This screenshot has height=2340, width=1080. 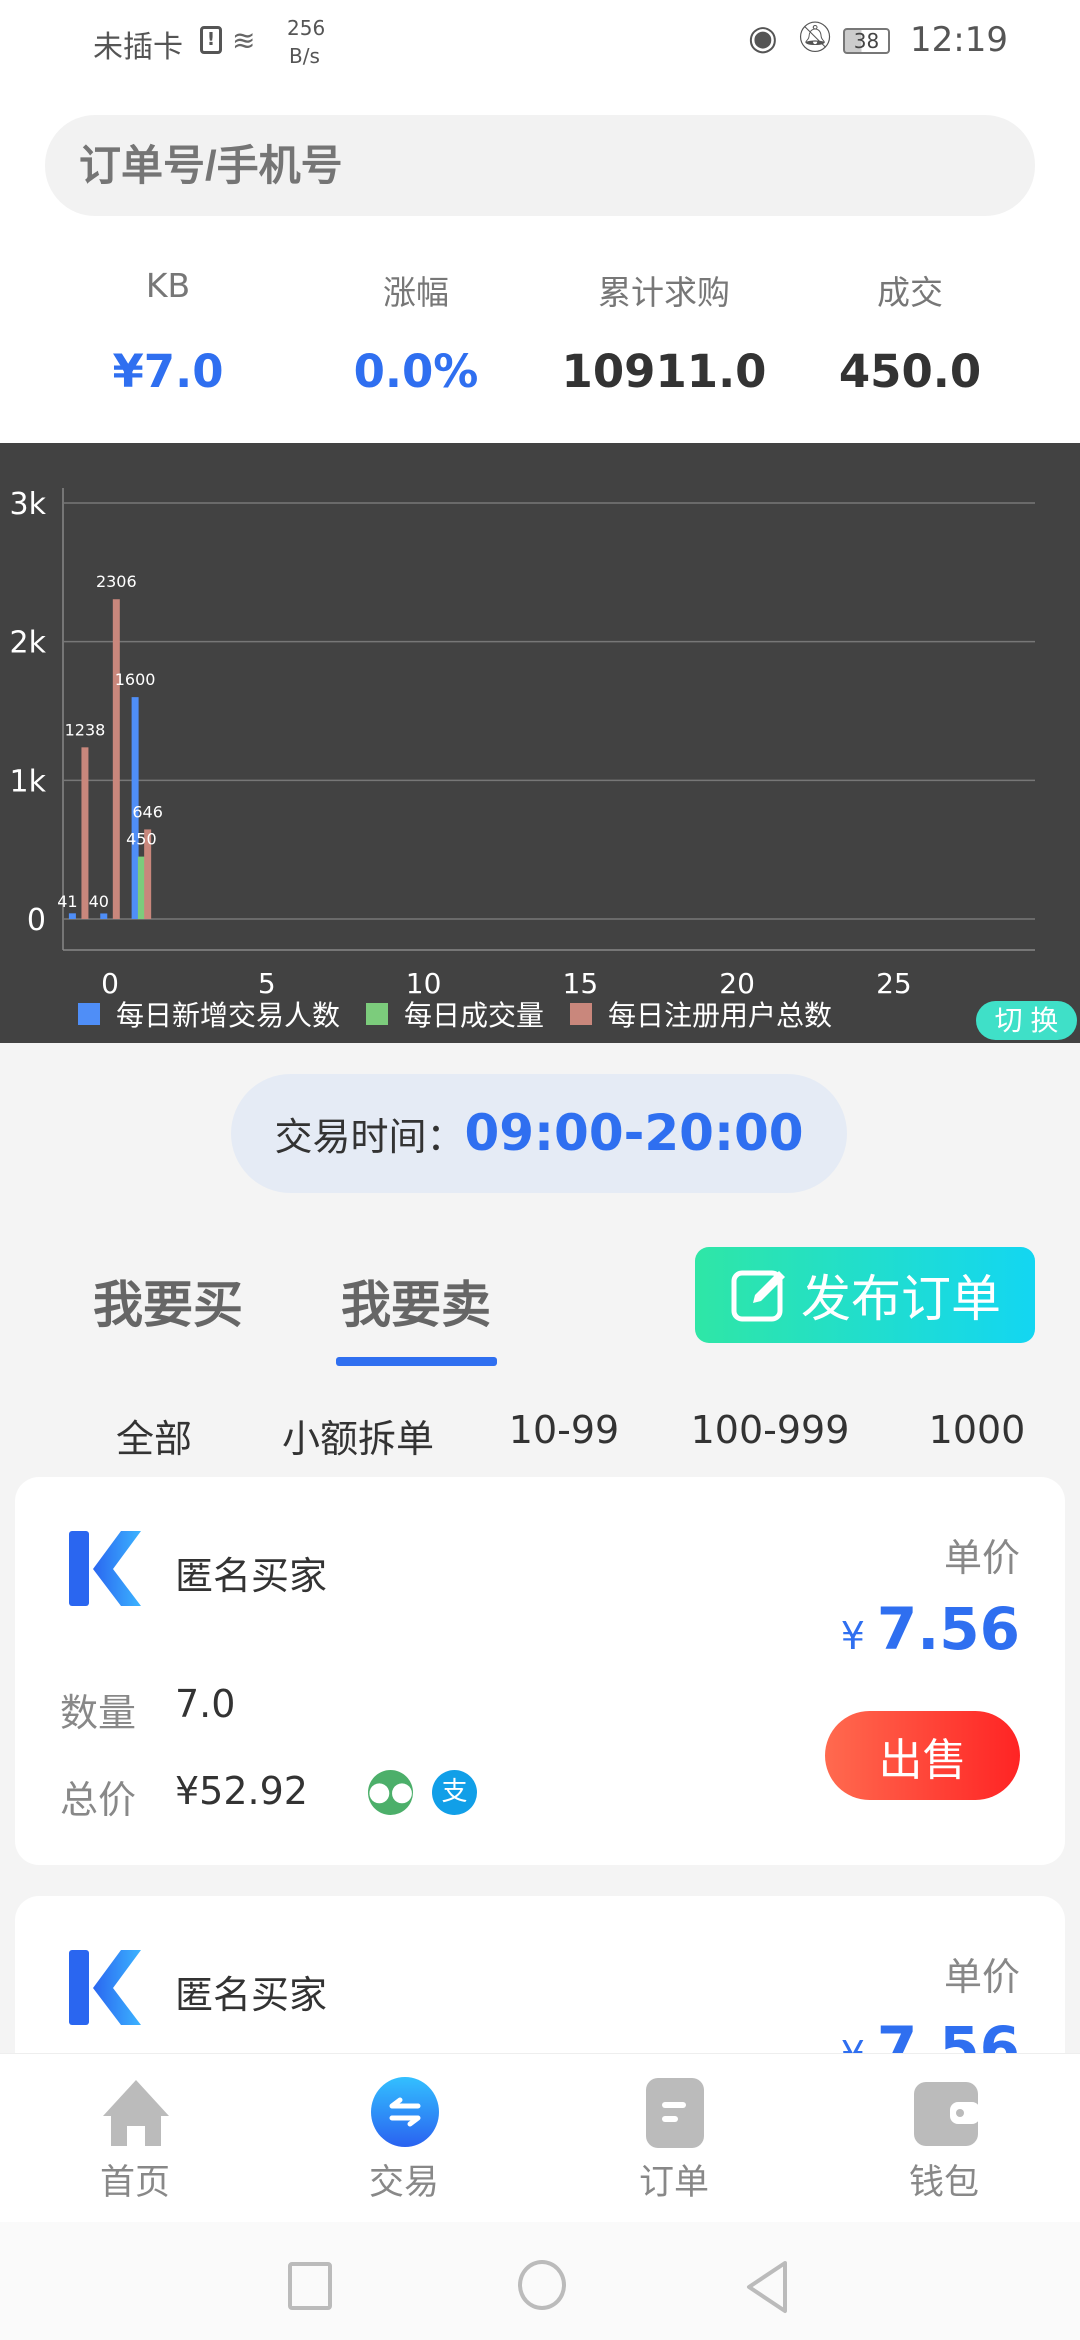 What do you see at coordinates (110, 983) in the screenshot?
I see `x-tick-label: 0` at bounding box center [110, 983].